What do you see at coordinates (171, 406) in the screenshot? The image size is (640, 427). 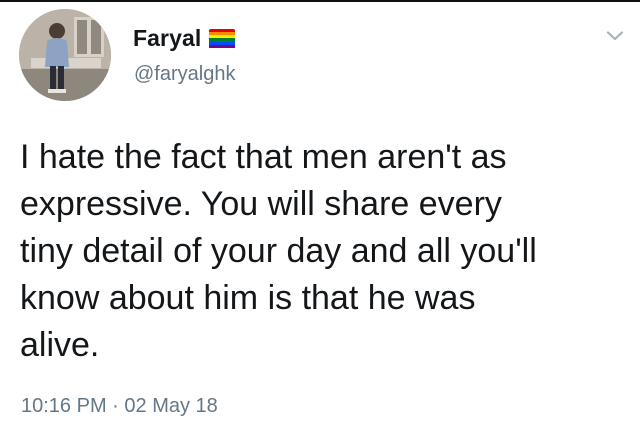 I see `tweet-date: 02 May 18` at bounding box center [171, 406].